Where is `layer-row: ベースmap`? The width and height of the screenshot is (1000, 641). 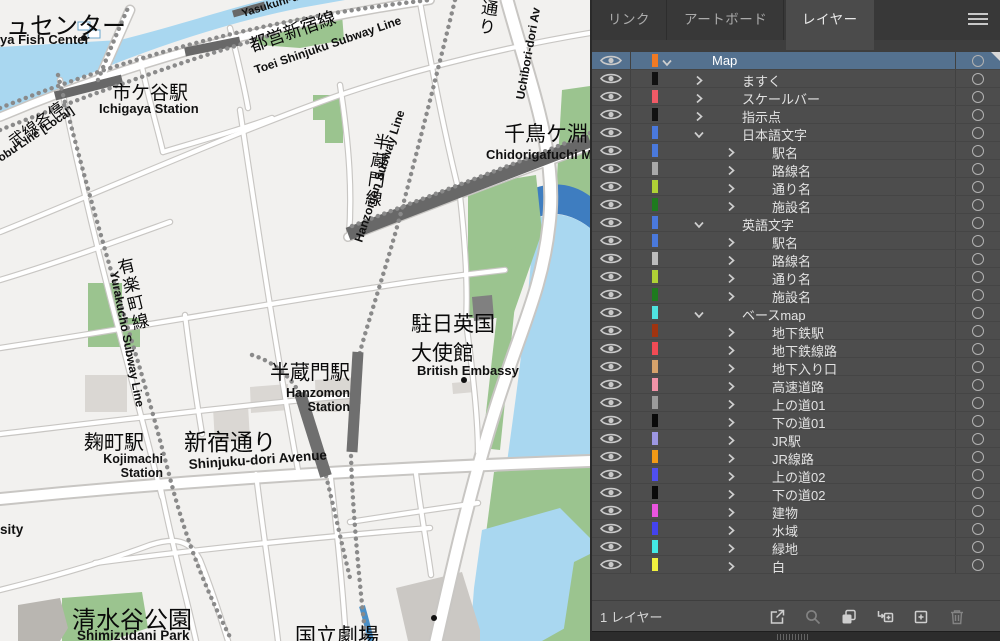 layer-row: ベースmap is located at coordinates (796, 313).